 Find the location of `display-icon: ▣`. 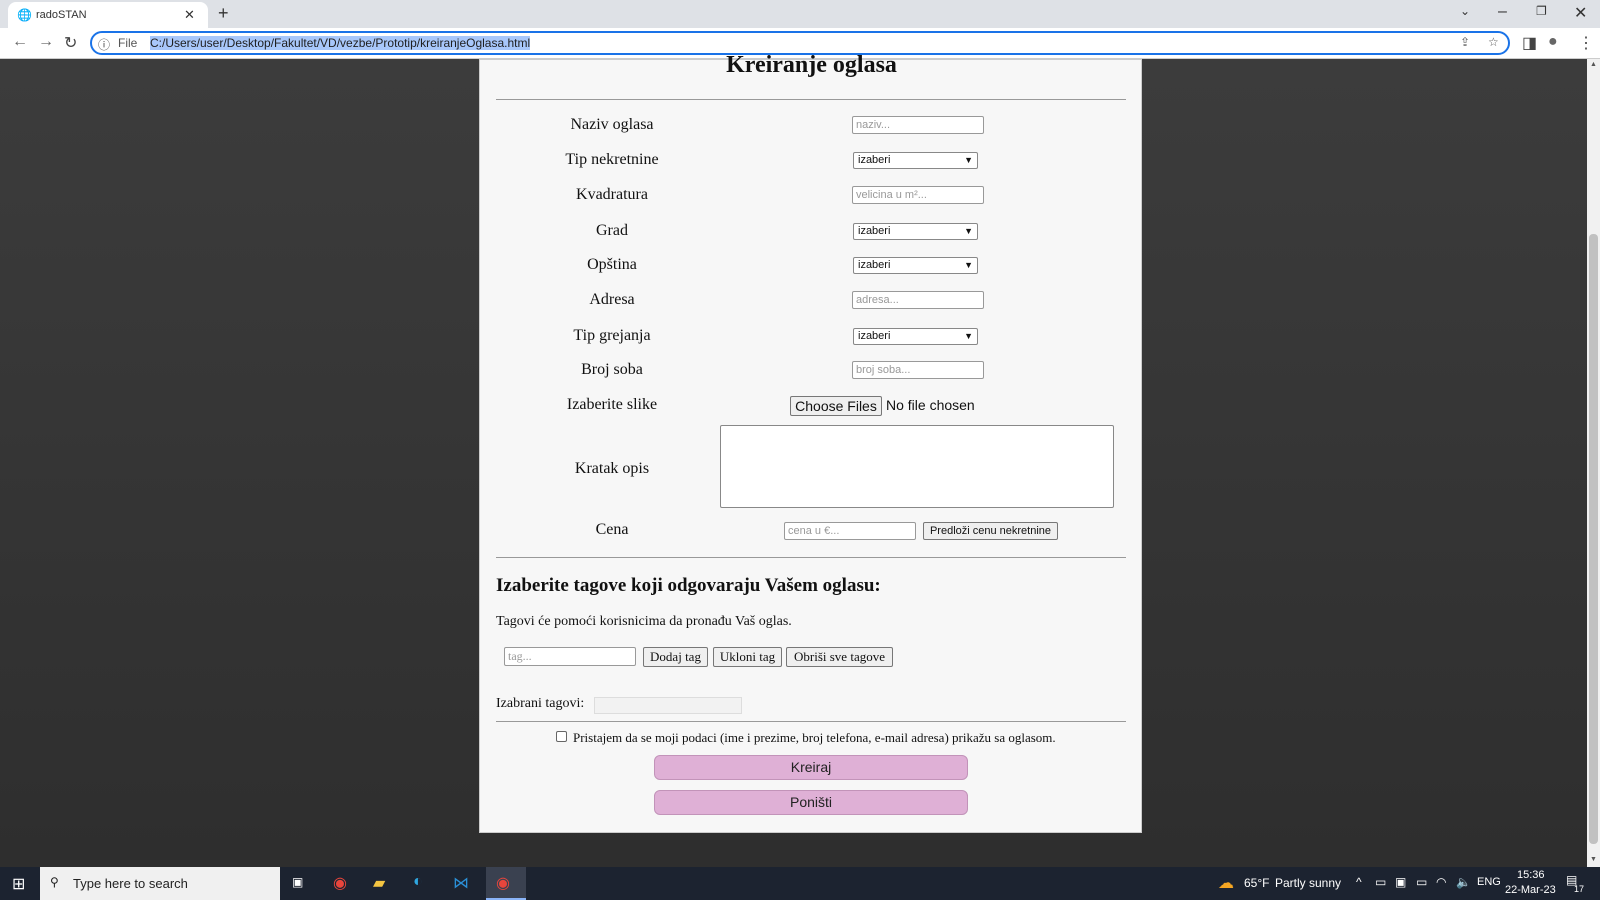

display-icon: ▣ is located at coordinates (1400, 882).